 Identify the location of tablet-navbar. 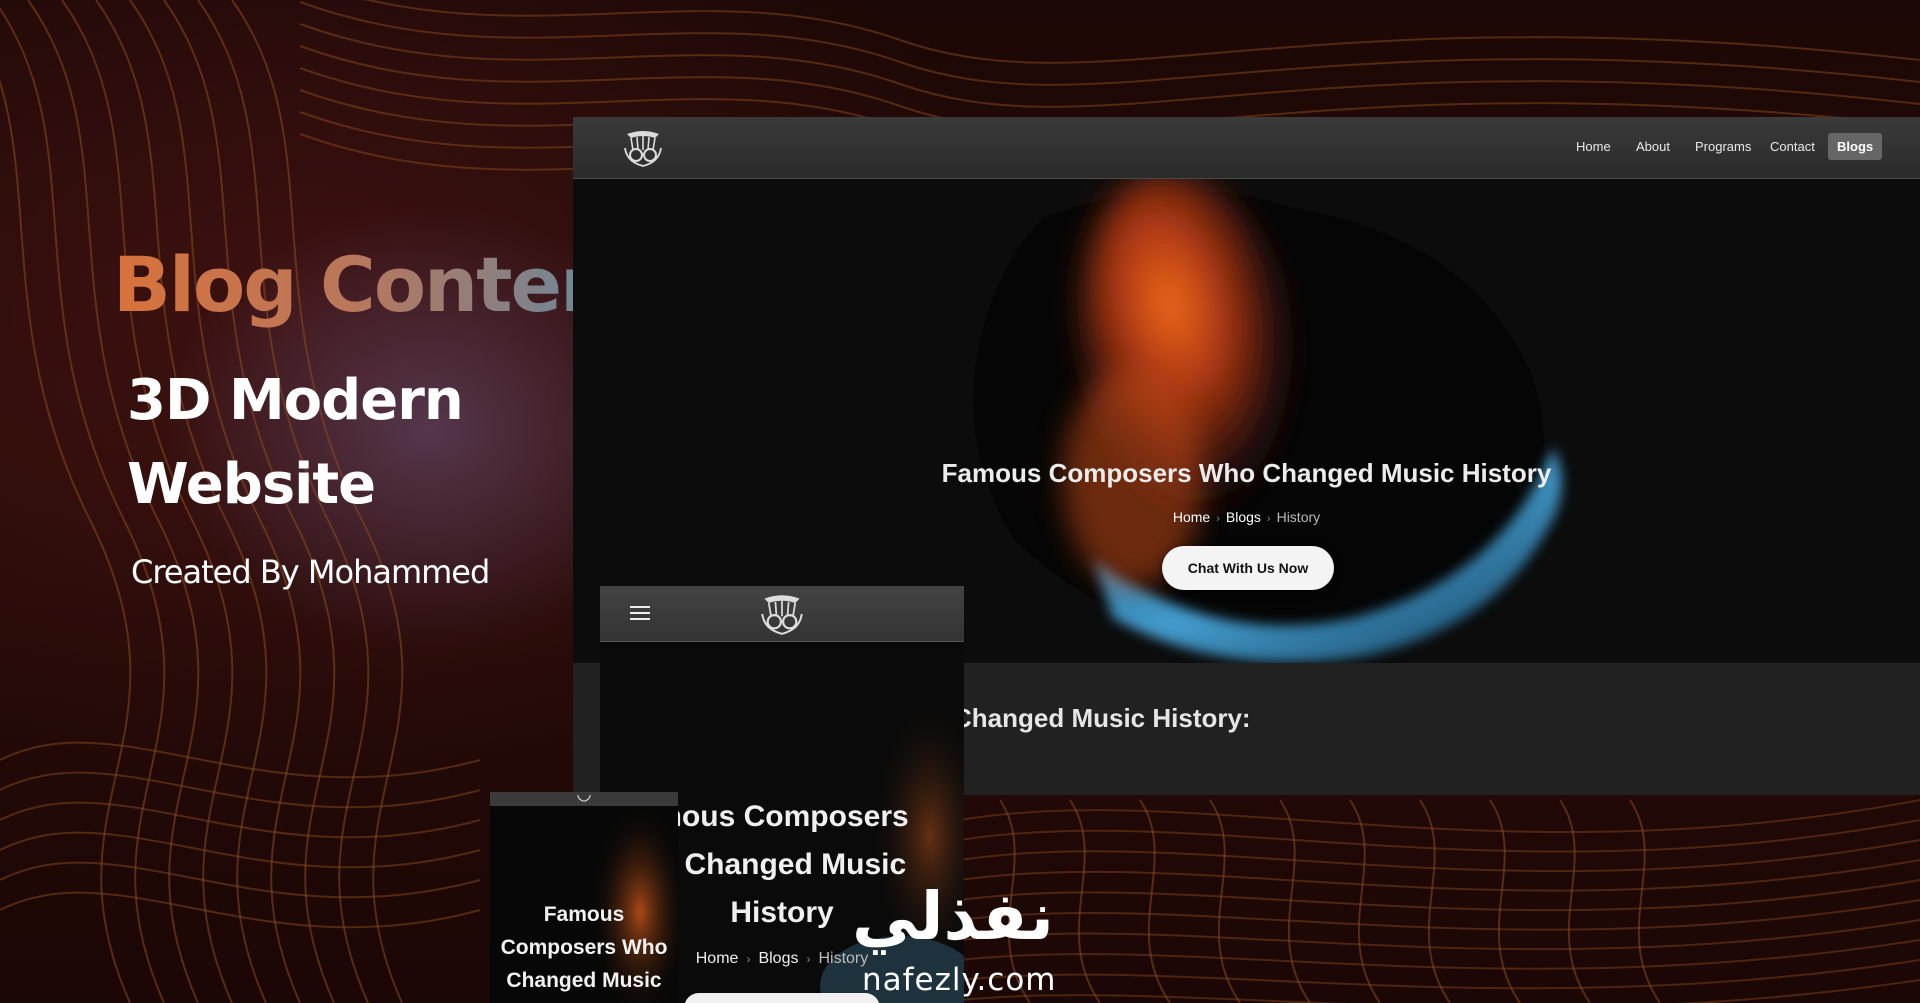
(782, 614).